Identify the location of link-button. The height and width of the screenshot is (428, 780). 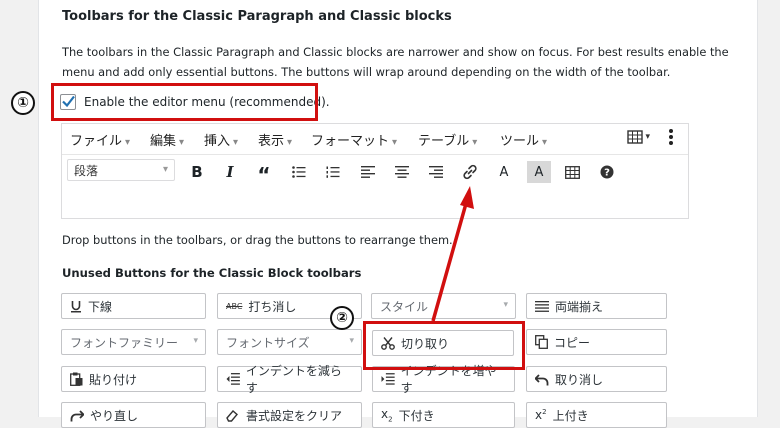
(470, 172).